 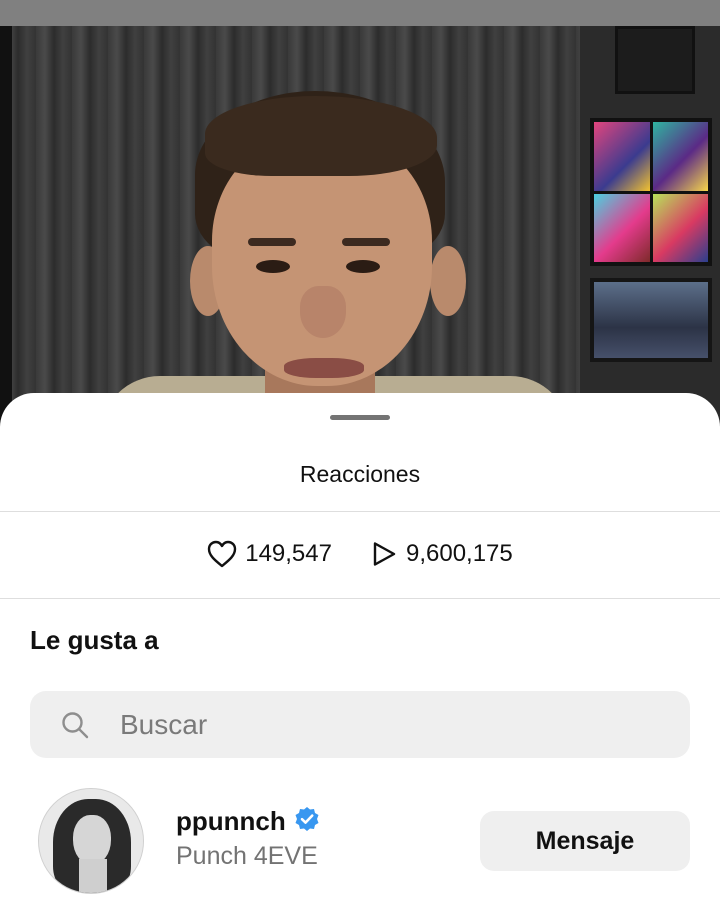 What do you see at coordinates (91, 841) in the screenshot?
I see `avatar` at bounding box center [91, 841].